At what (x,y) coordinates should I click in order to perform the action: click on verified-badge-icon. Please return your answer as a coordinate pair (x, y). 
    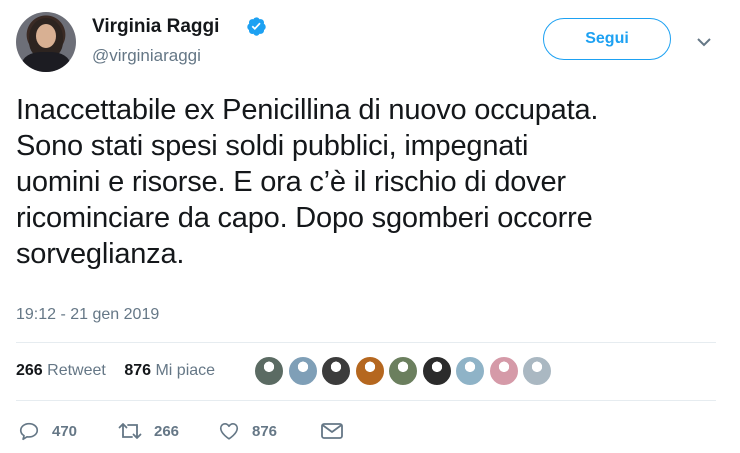
    Looking at the image, I should click on (256, 26).